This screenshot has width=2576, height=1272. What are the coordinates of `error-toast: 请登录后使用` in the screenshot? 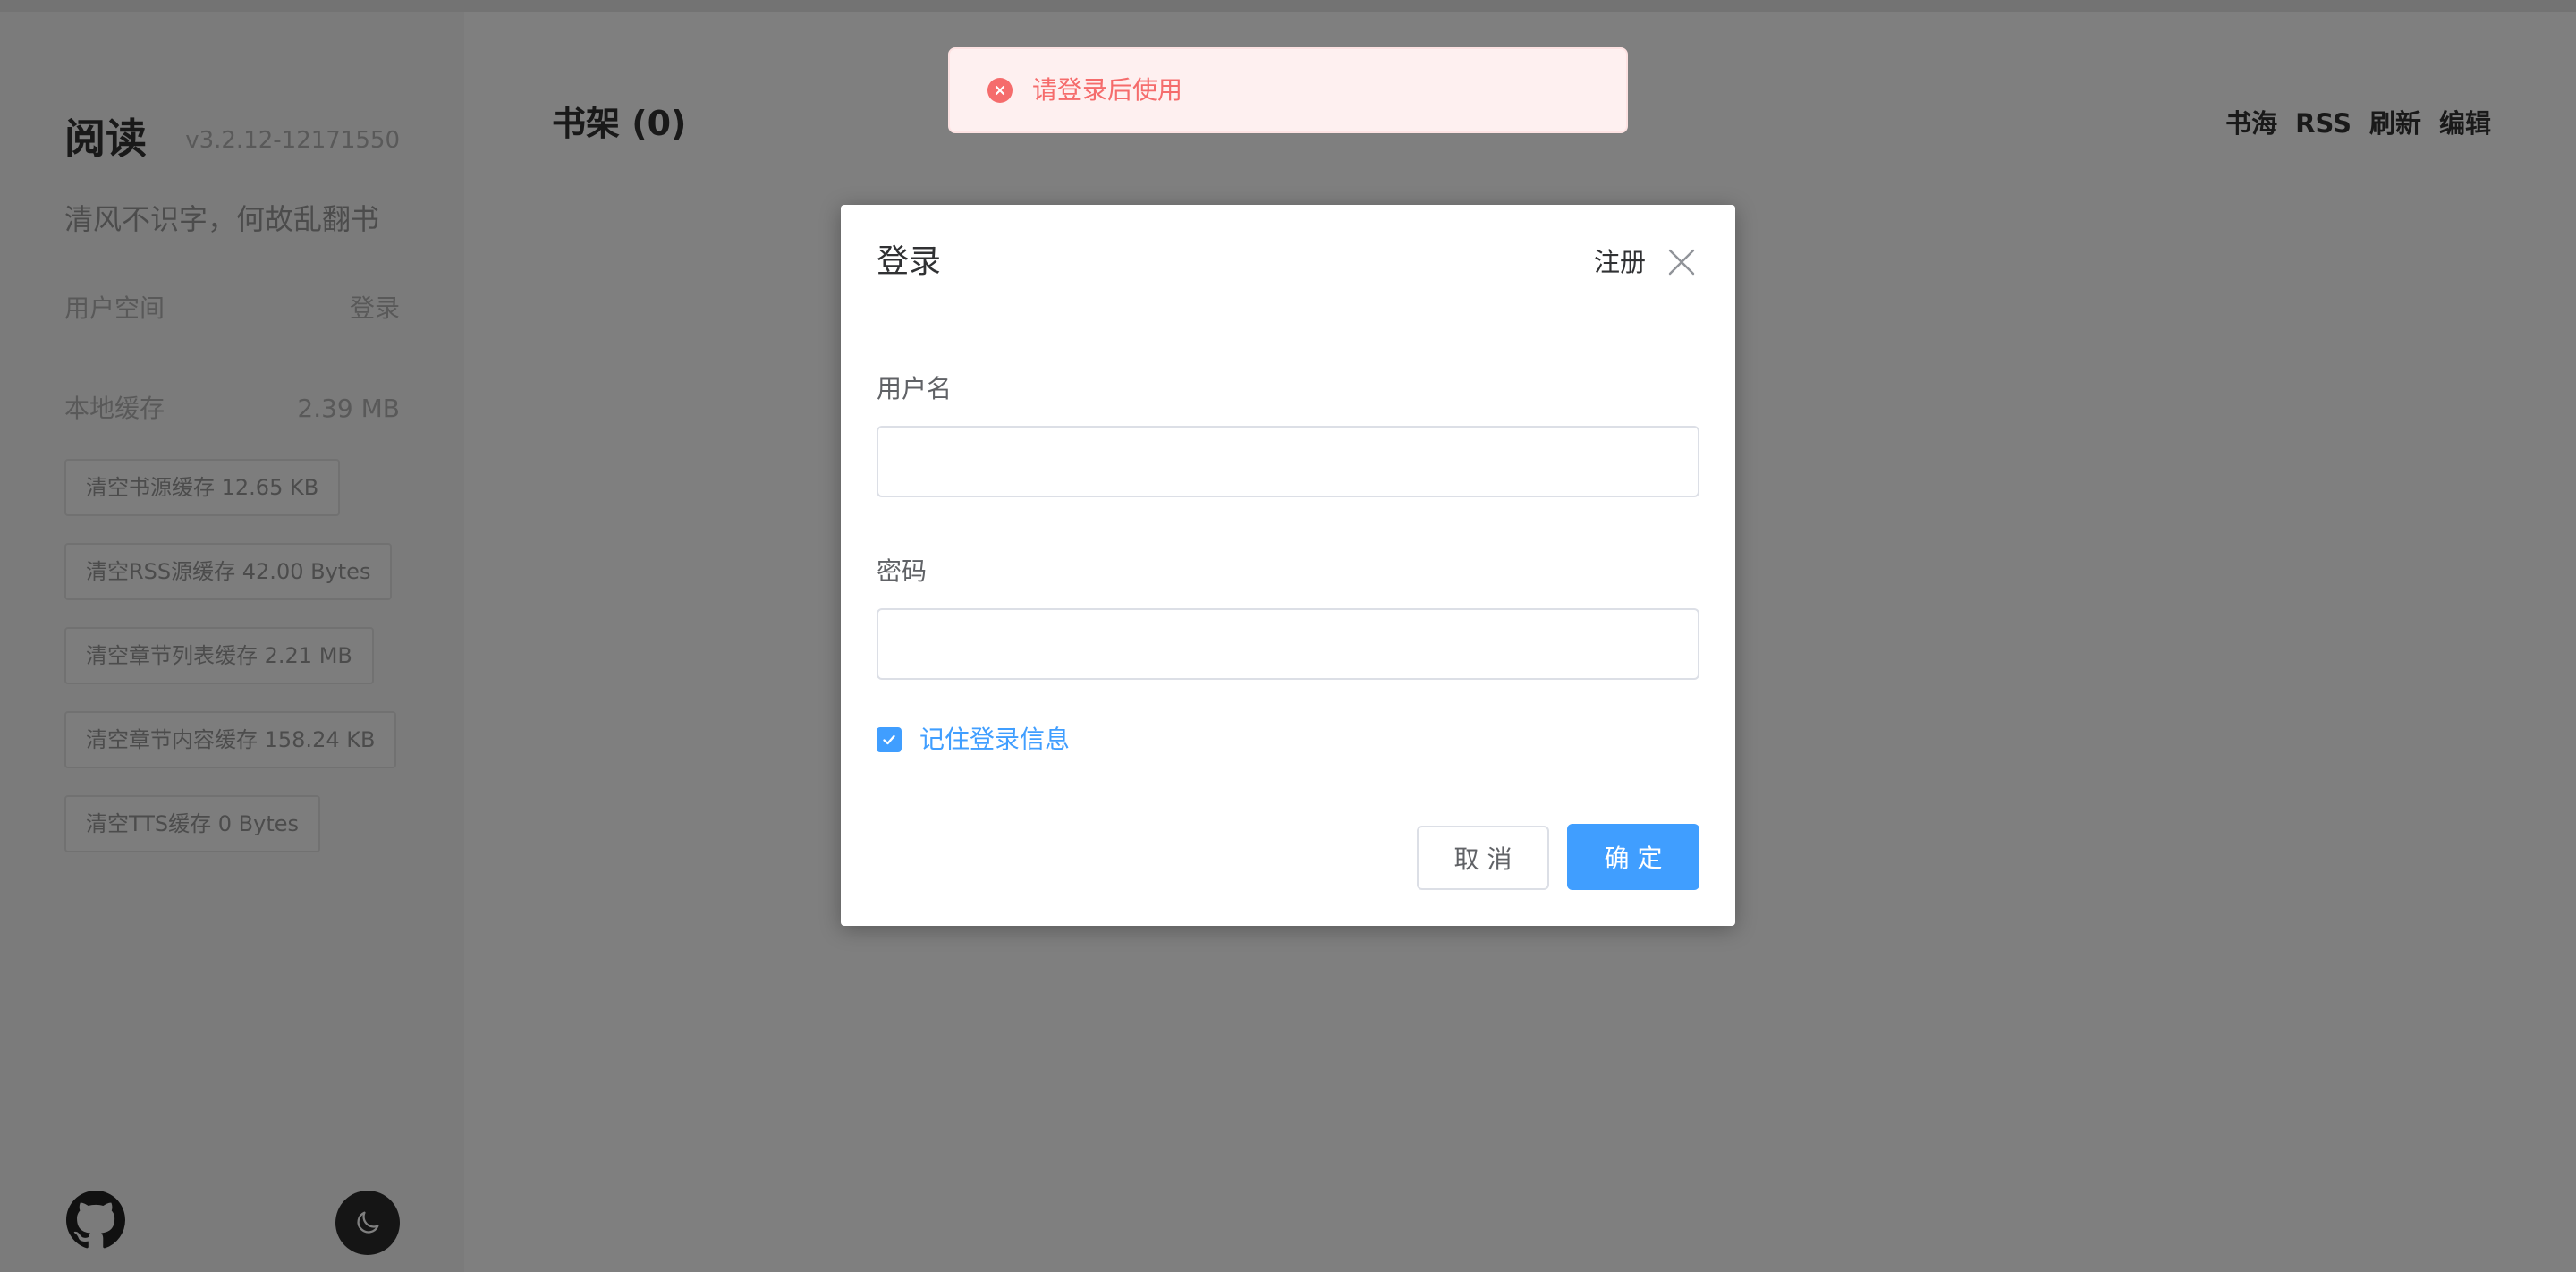 It's located at (1288, 90).